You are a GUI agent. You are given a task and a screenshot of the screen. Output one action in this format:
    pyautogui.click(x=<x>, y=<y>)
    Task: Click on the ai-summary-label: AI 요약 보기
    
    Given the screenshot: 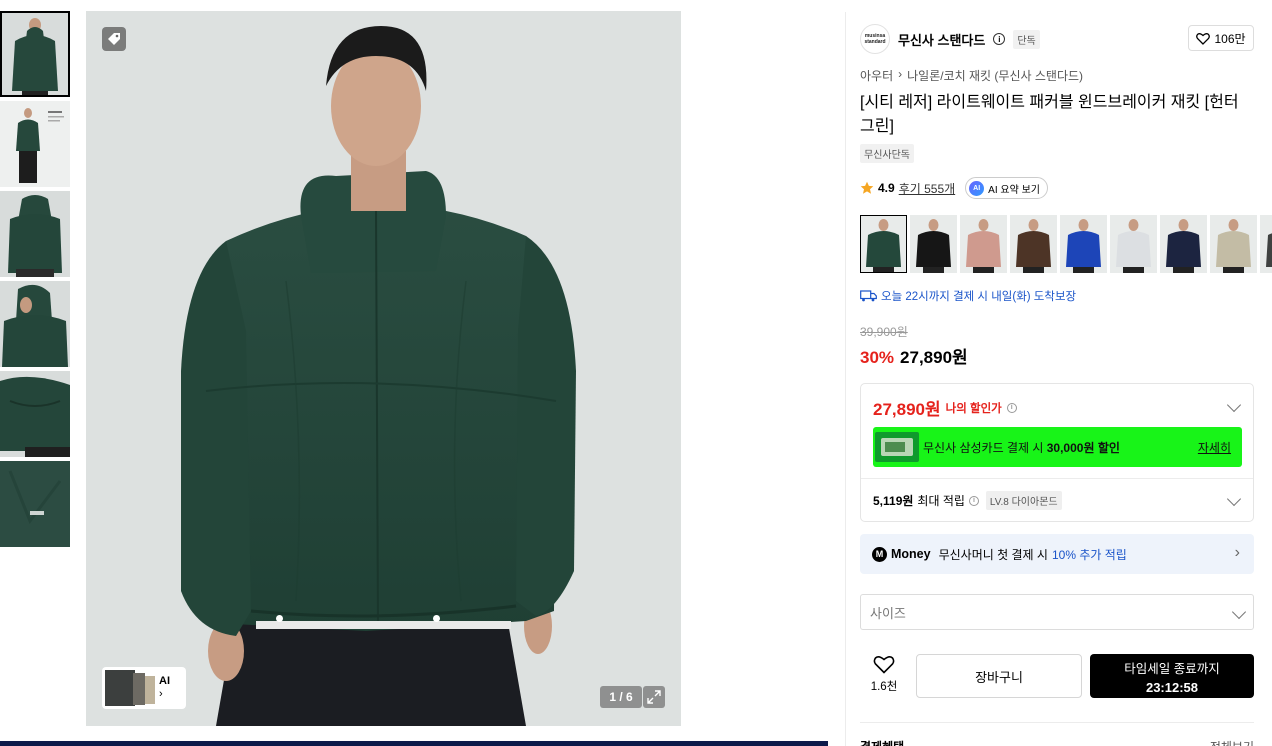 What is the action you would take?
    pyautogui.click(x=1014, y=190)
    